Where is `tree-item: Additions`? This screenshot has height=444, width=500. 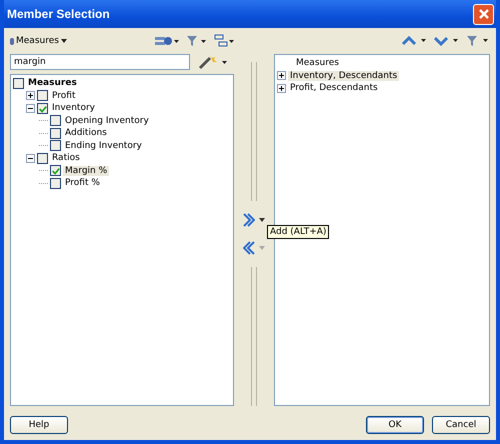 tree-item: Additions is located at coordinates (86, 133).